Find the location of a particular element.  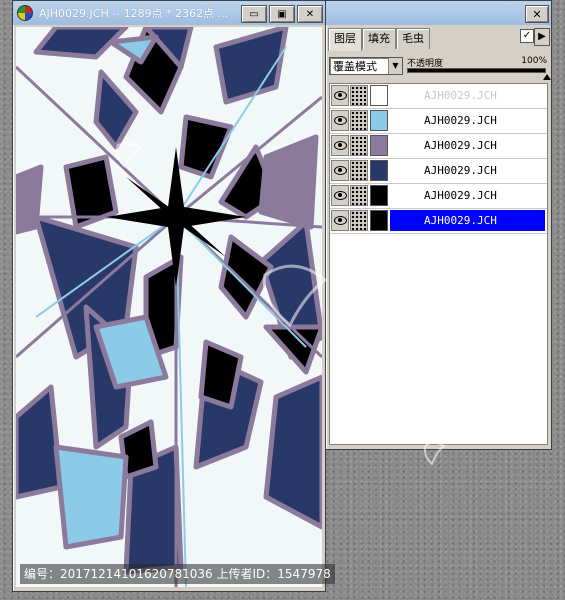

blend-mode-select: 覆盖模式 ▼ is located at coordinates (366, 66).